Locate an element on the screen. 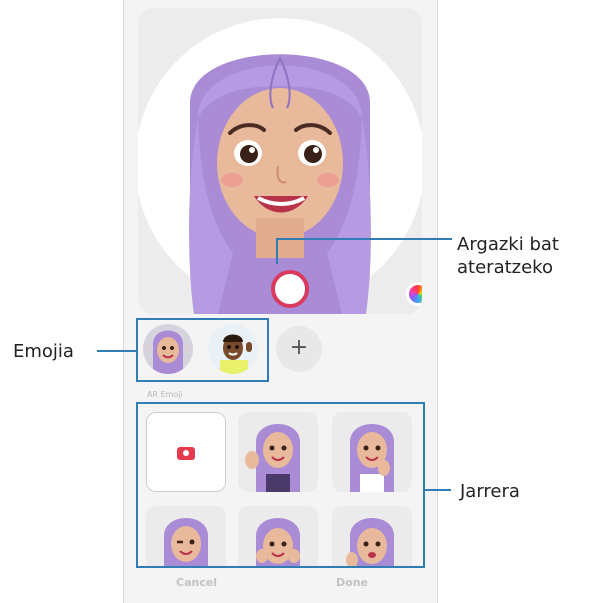 This screenshot has height=603, width=593. capture-callout: Argazki bat ateratzeko is located at coordinates (508, 256).